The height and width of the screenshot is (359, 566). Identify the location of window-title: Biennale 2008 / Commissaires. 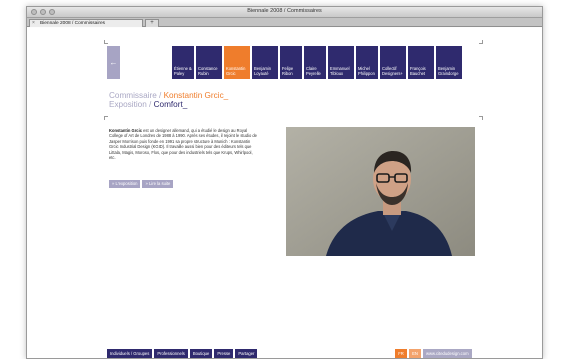
(284, 11).